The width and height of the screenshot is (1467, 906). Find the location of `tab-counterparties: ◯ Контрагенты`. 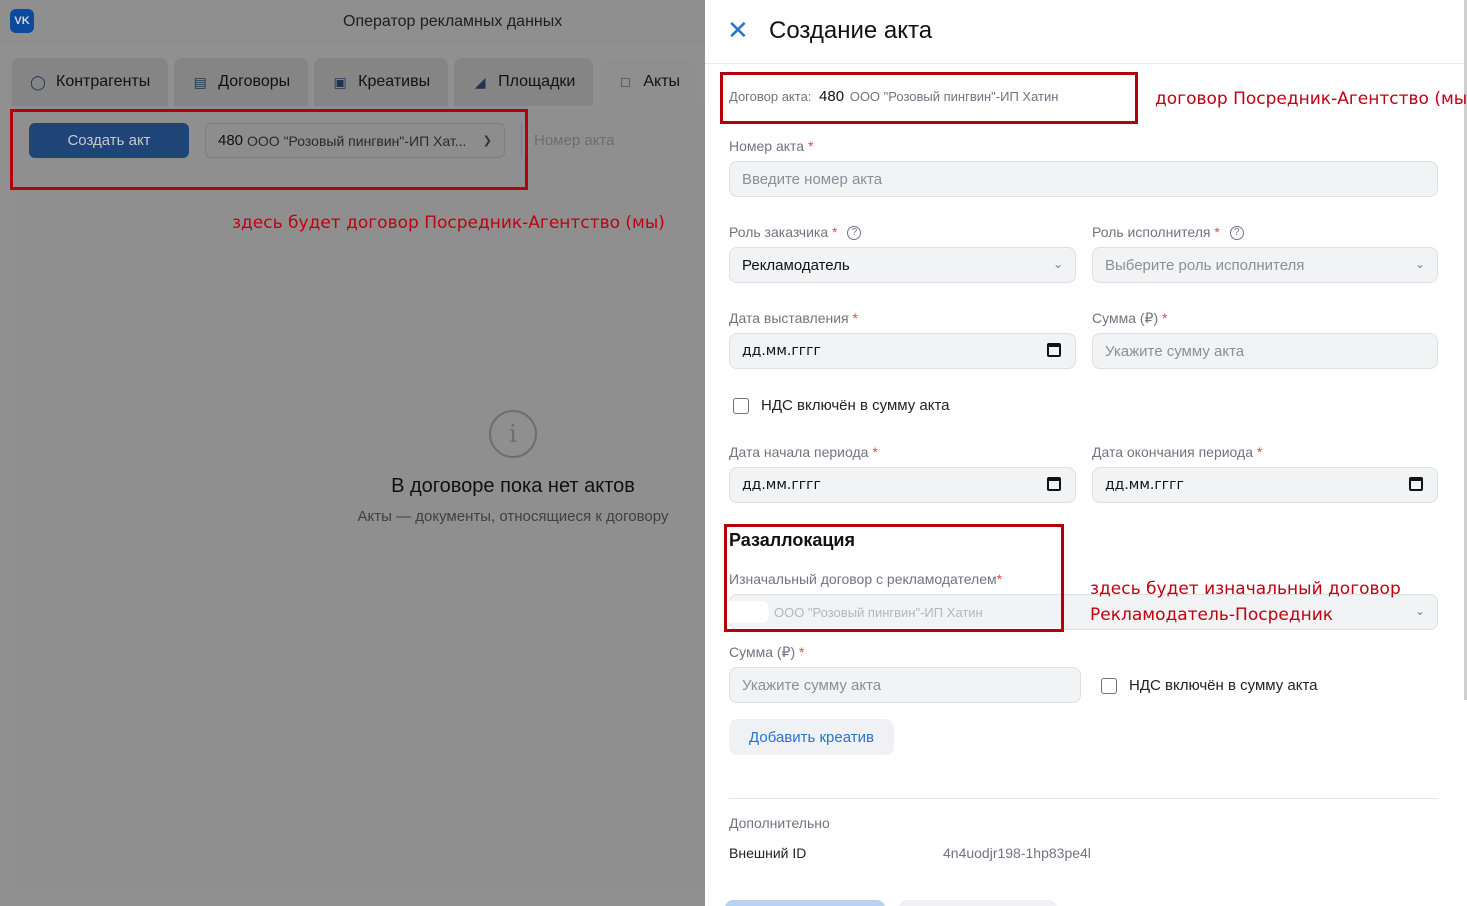

tab-counterparties: ◯ Контрагенты is located at coordinates (90, 82).